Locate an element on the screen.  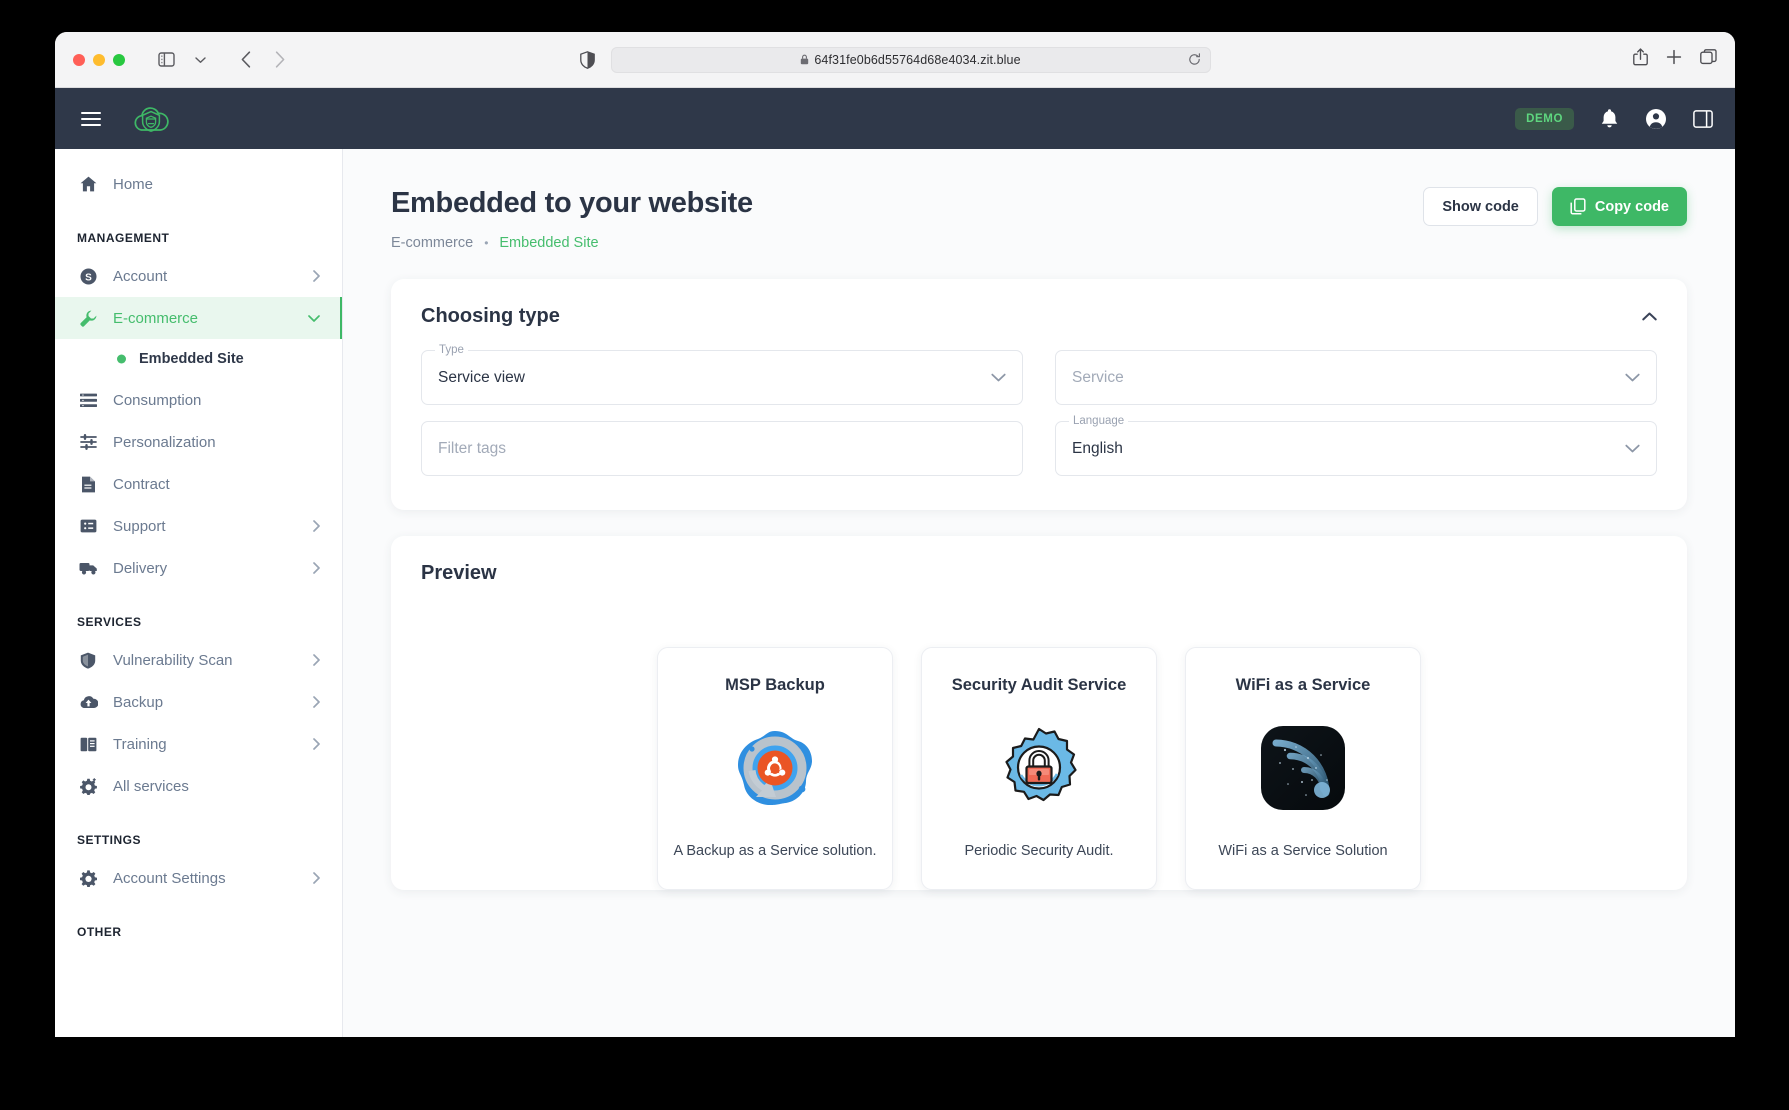
filter-tags-placeholder: Filter tags is located at coordinates (472, 448).